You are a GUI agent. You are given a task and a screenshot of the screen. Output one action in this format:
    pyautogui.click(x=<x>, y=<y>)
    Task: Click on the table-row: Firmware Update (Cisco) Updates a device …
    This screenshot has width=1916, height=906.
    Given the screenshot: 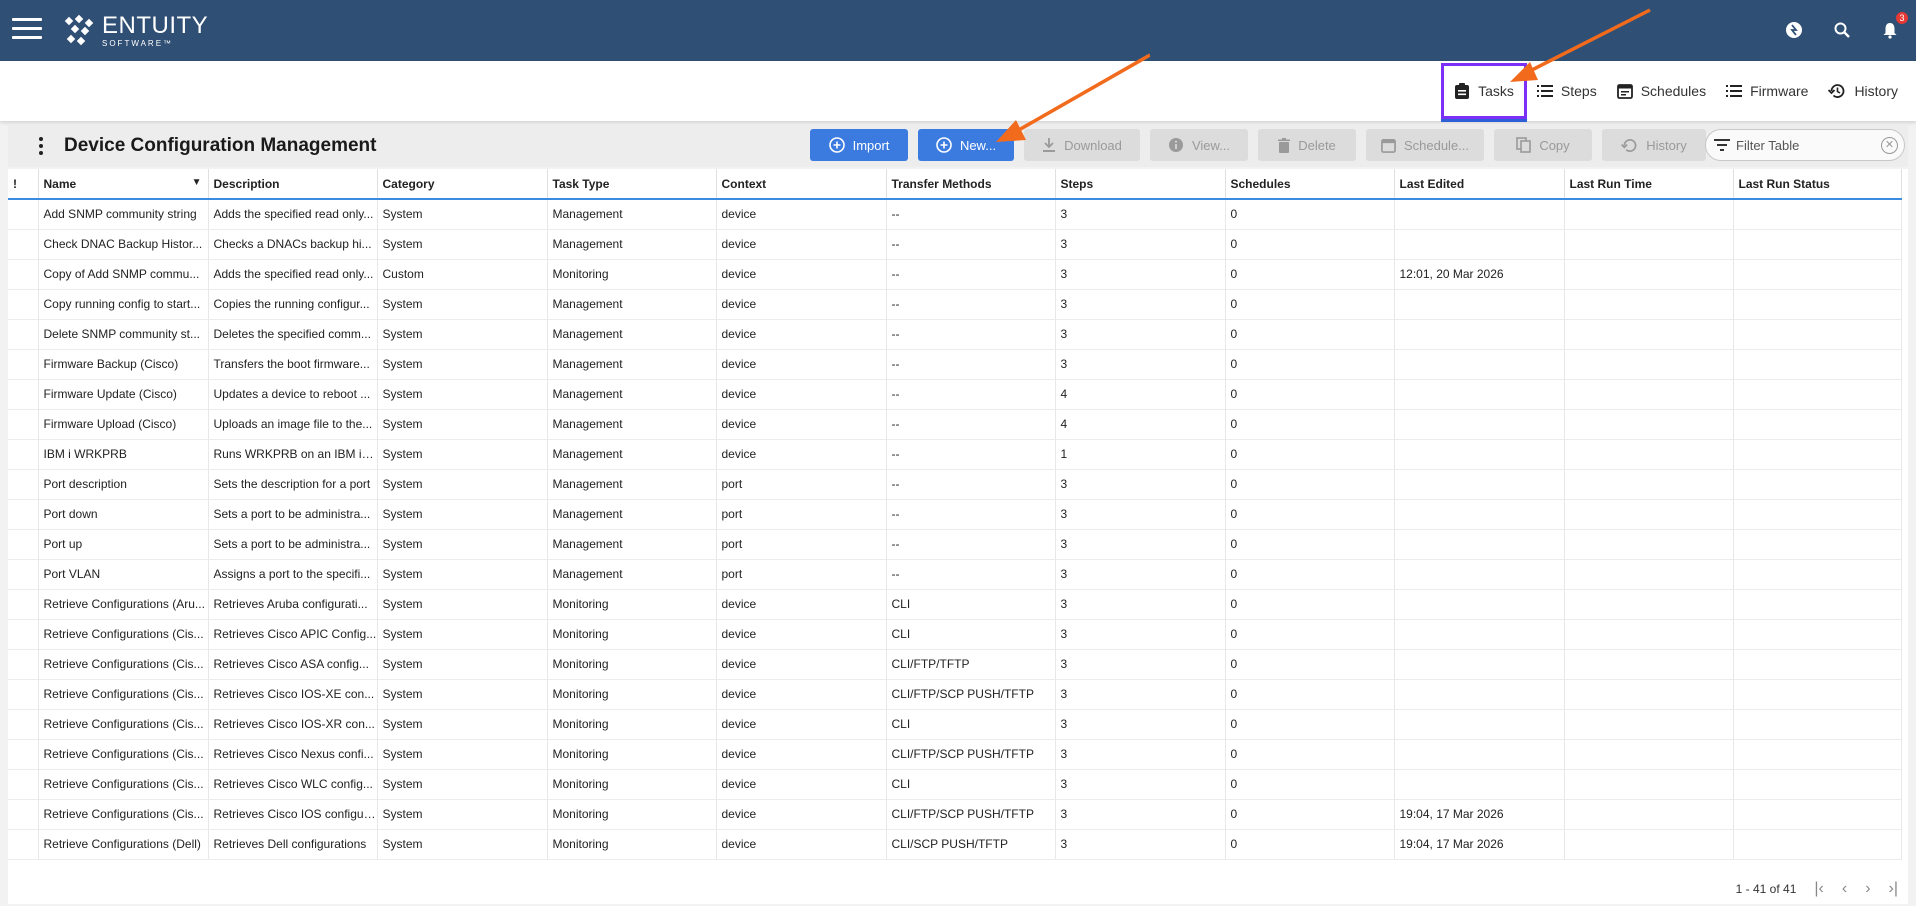 What is the action you would take?
    pyautogui.click(x=955, y=394)
    